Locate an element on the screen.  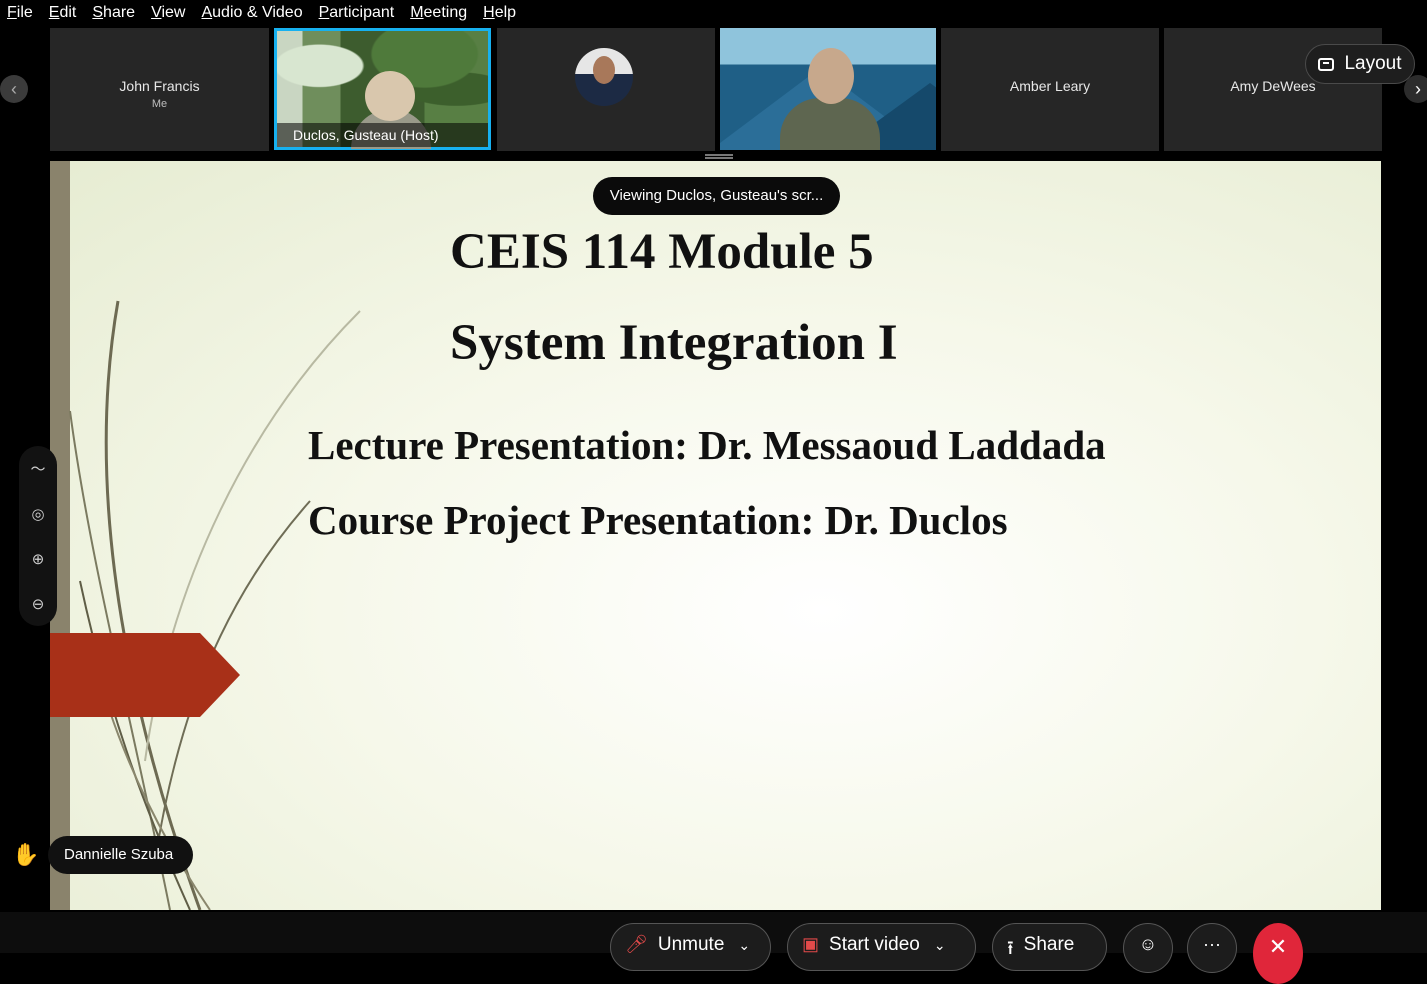
participant-name: Duclos, Gusteau (Host) is located at coordinates (382, 135).